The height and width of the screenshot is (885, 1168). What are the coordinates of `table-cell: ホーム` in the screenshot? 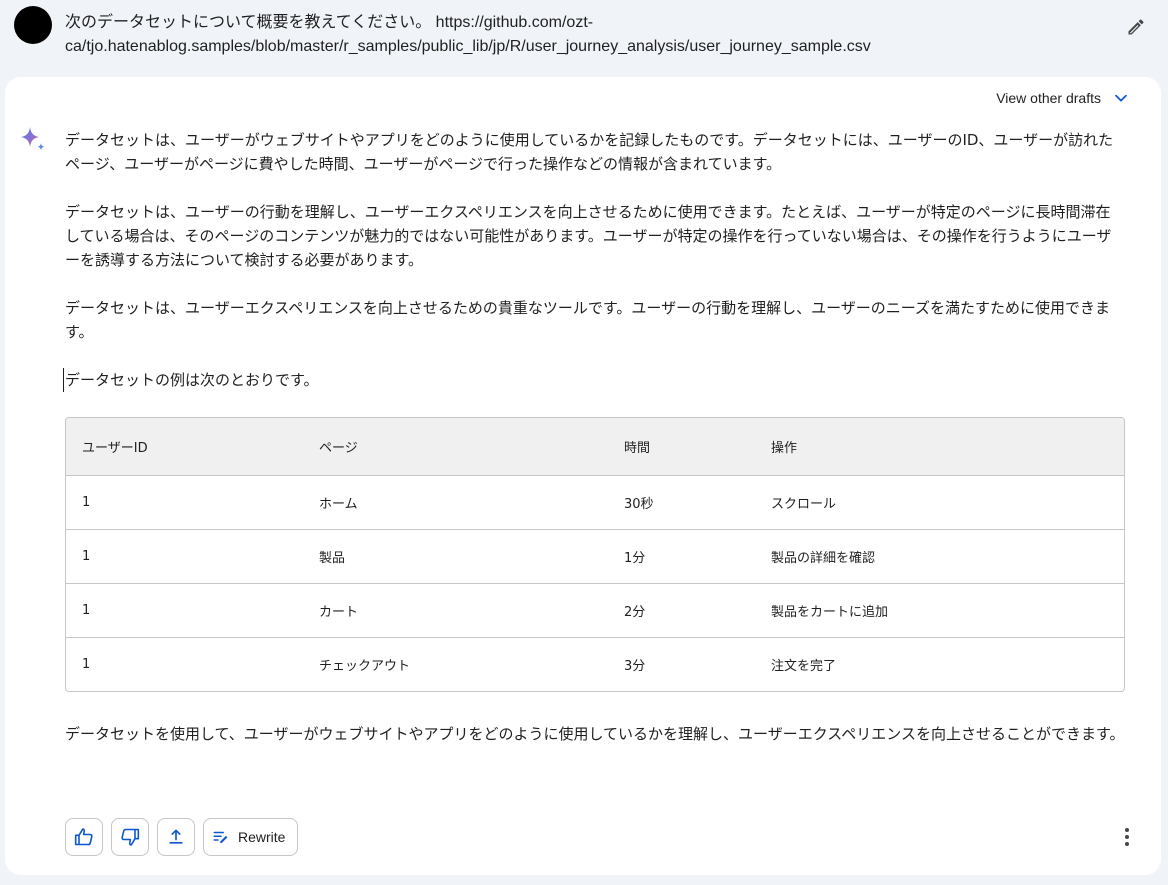 It's located at (338, 504).